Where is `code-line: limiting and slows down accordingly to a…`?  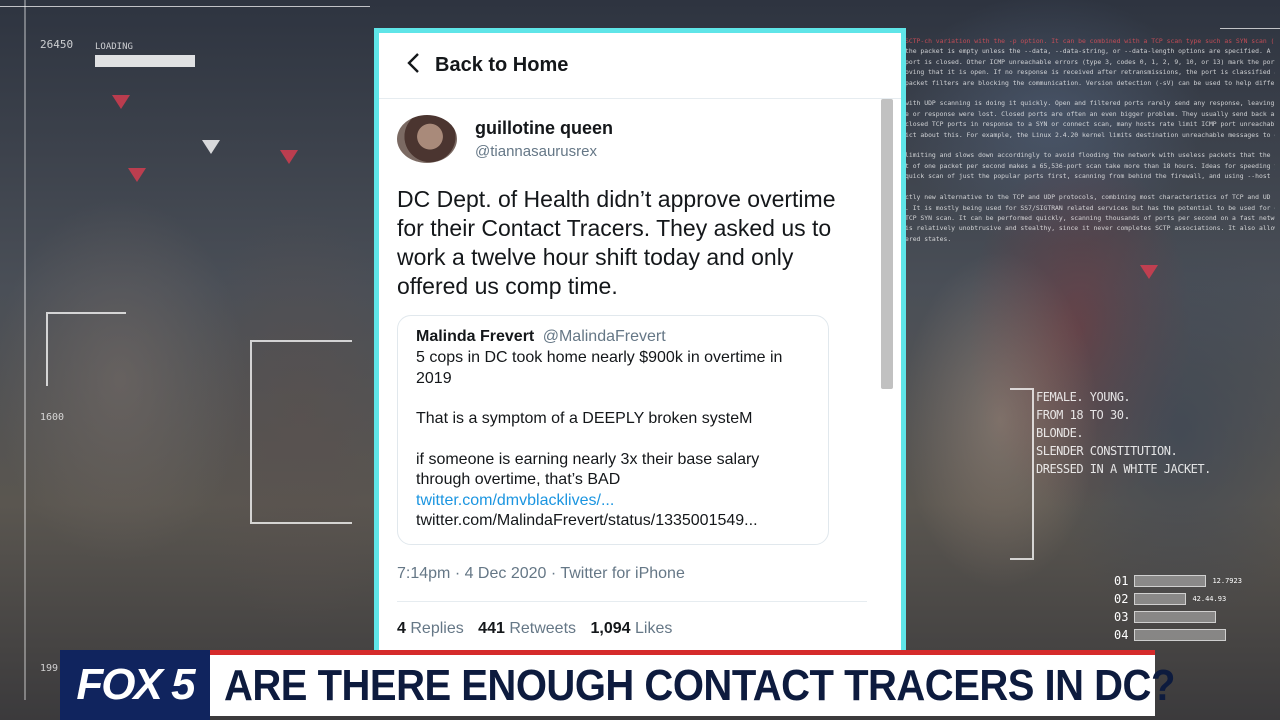 code-line: limiting and slows down accordingly to a… is located at coordinates (1088, 155).